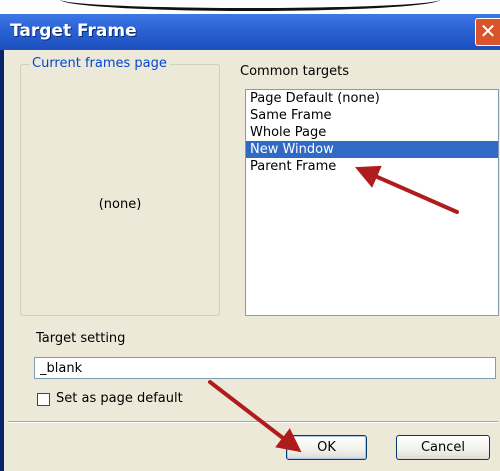 The image size is (500, 471). I want to click on list-item-new-window: New Window, so click(372, 149).